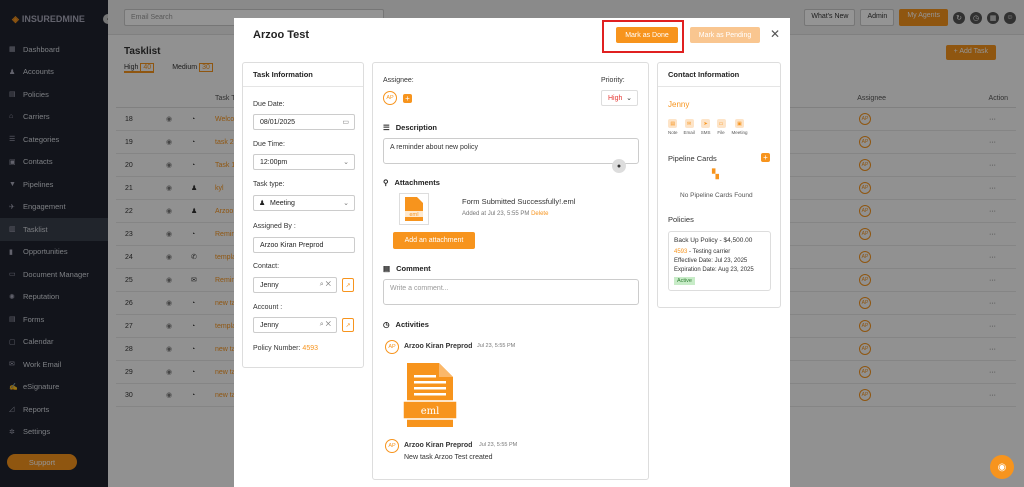  Describe the element at coordinates (702, 252) in the screenshot. I see `policy-number-row: 4593 - Testing carrier` at that location.